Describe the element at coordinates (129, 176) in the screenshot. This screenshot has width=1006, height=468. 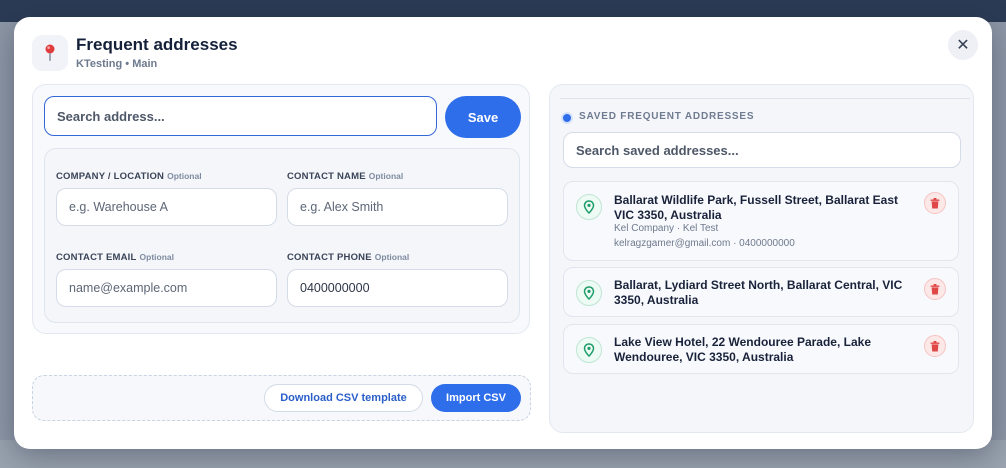
I see `company-label: COMPANY / LOCATION Optional` at that location.